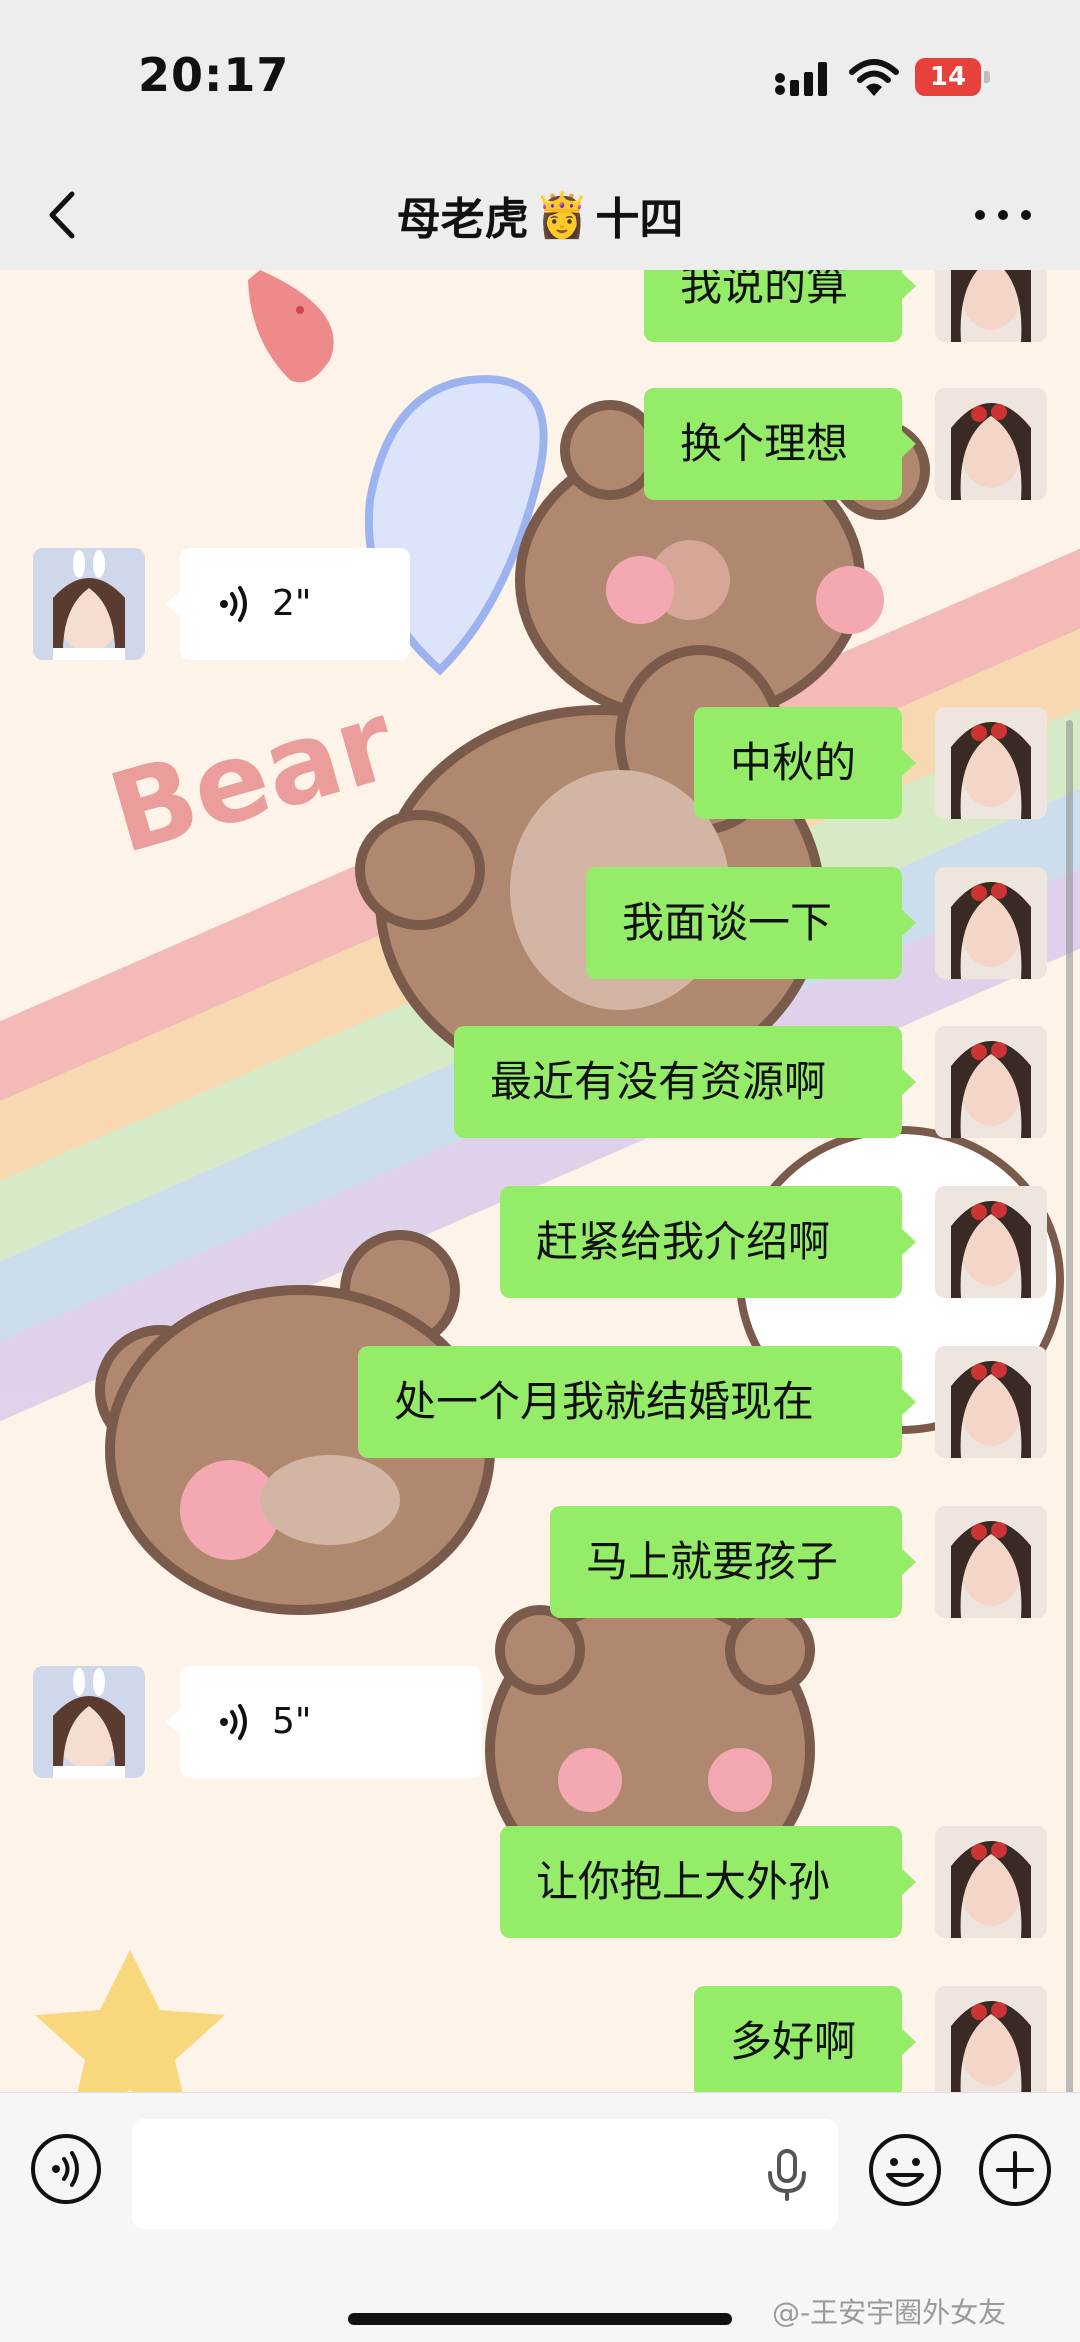 This screenshot has height=2342, width=1080. Describe the element at coordinates (540, 763) in the screenshot. I see `message-row: 中秋的` at that location.